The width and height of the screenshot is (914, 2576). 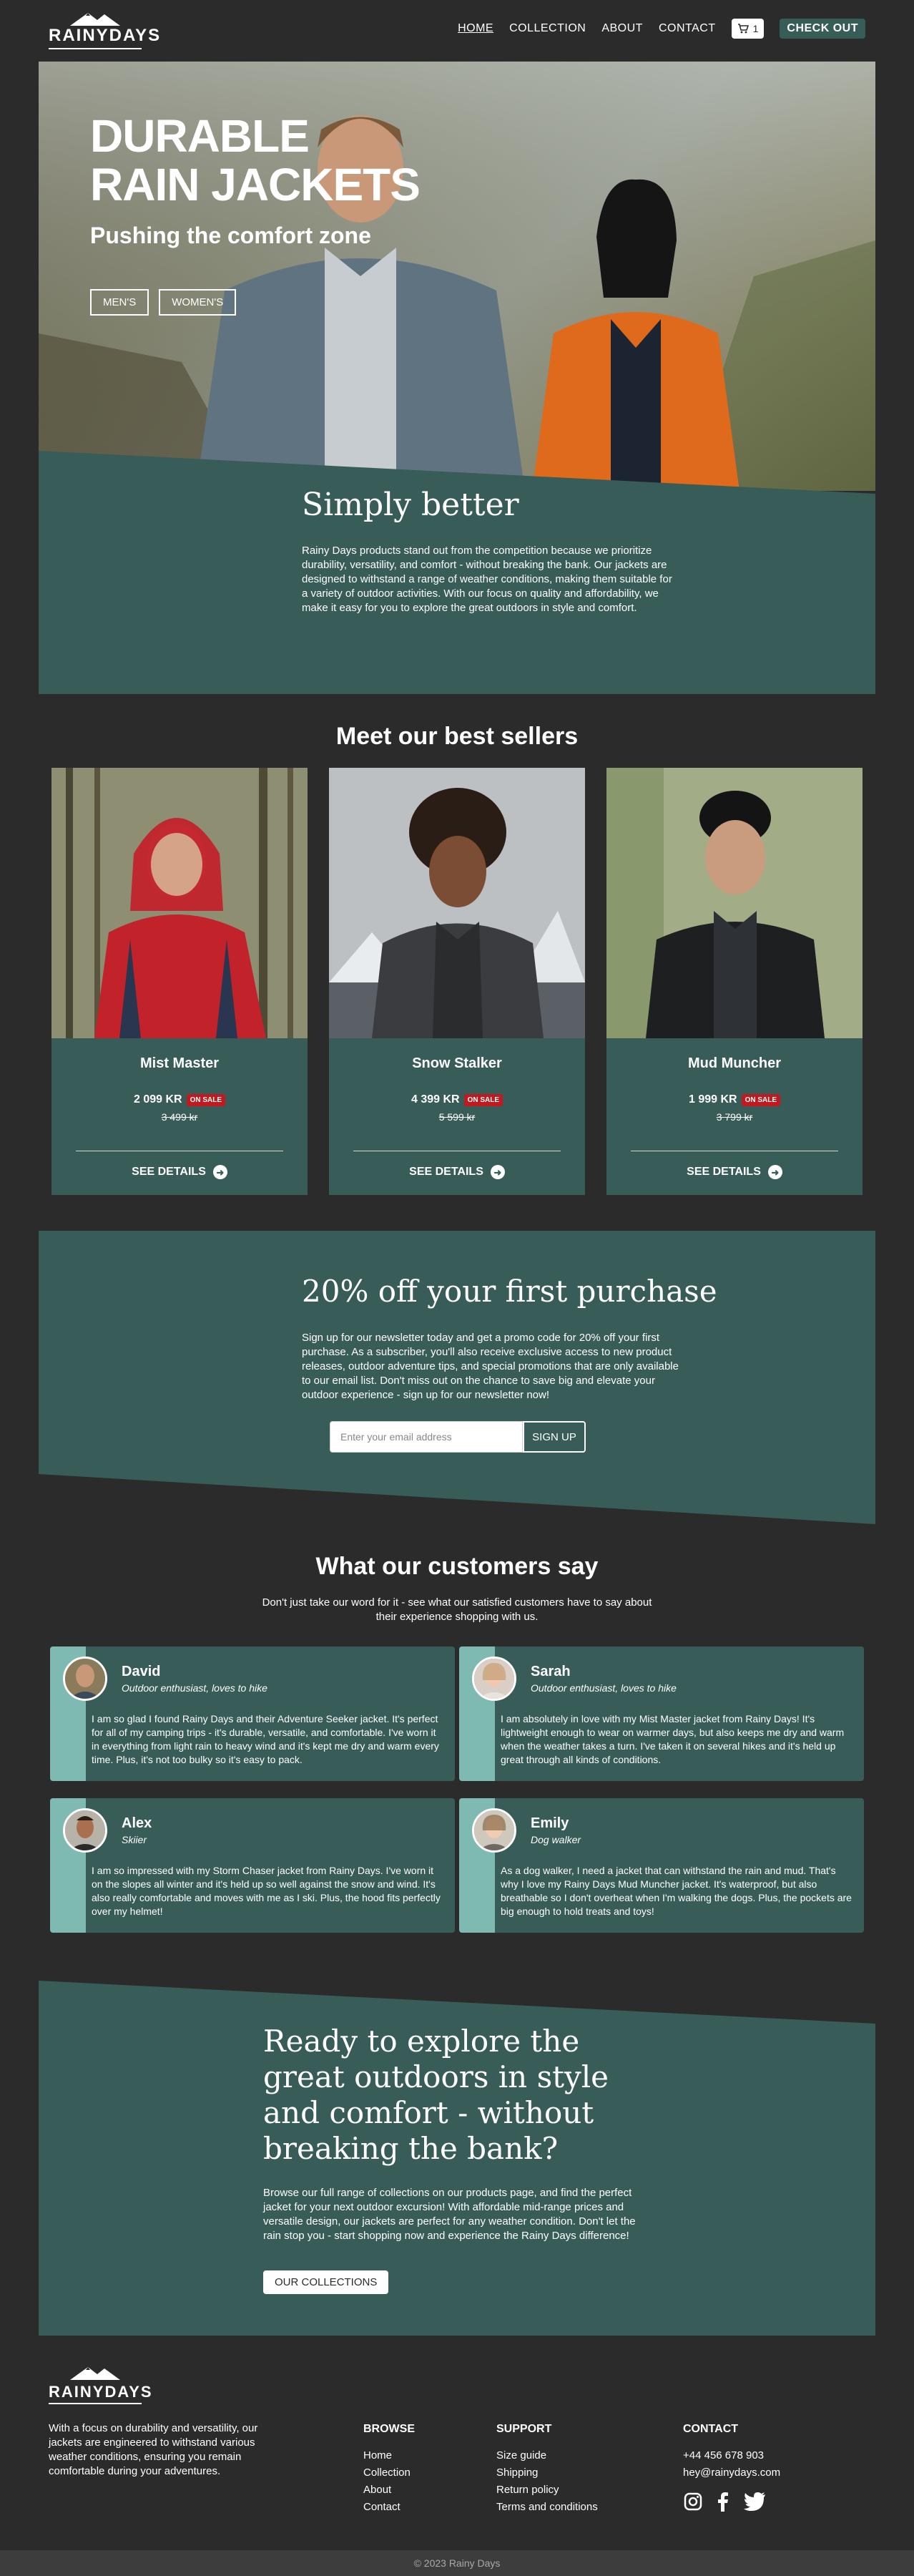 What do you see at coordinates (179, 1063) in the screenshot?
I see `product-name: Mist Master` at bounding box center [179, 1063].